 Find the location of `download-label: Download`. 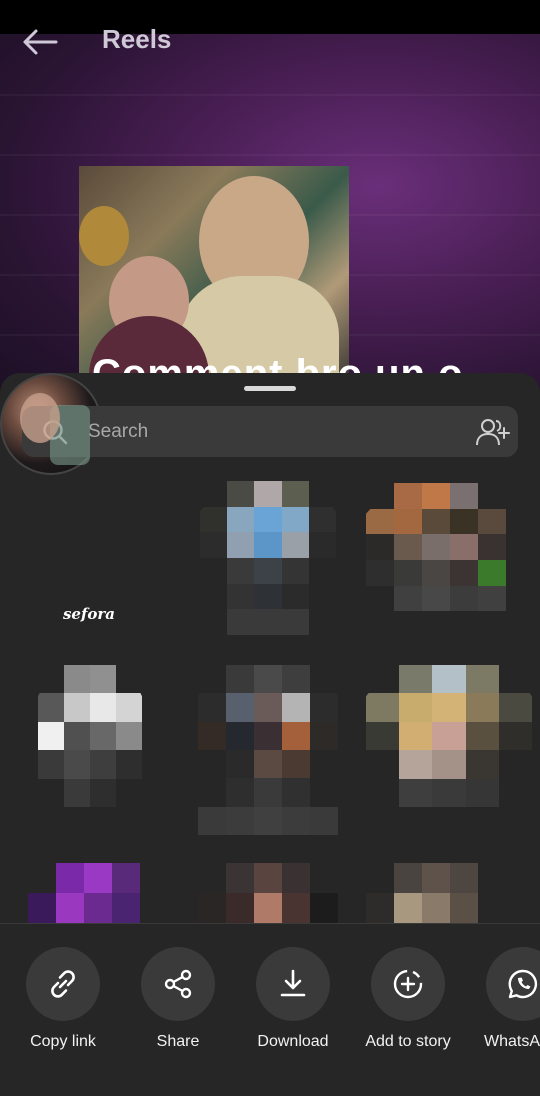

download-label: Download is located at coordinates (293, 1041).